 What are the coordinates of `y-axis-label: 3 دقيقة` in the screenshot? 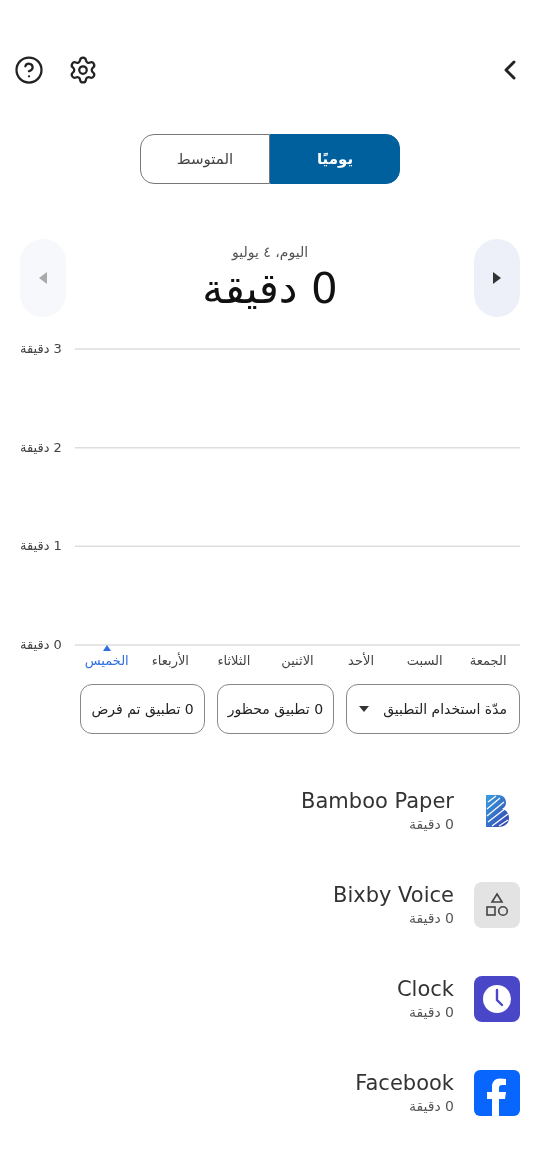 It's located at (41, 349).